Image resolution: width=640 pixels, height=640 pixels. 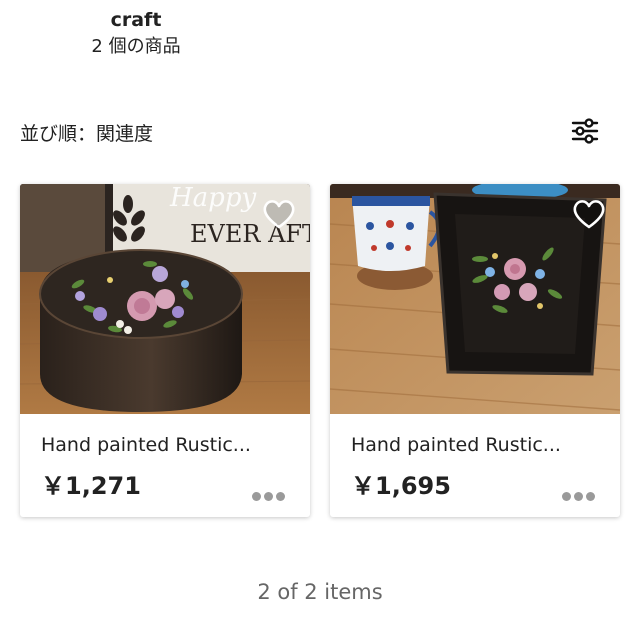 What do you see at coordinates (136, 34) in the screenshot?
I see `search-header: craft 2 個の商品` at bounding box center [136, 34].